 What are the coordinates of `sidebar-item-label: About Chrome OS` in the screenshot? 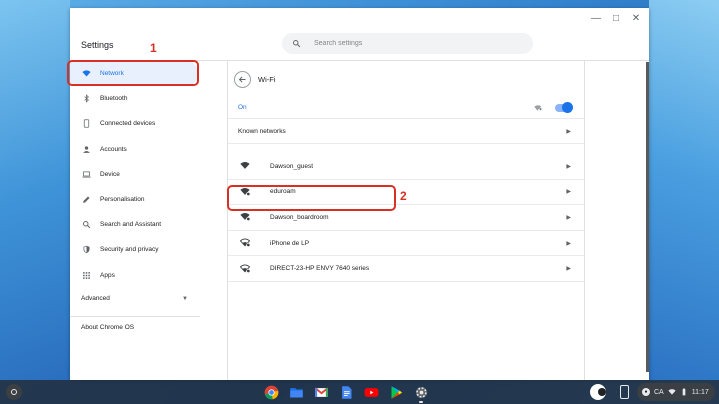 It's located at (108, 328).